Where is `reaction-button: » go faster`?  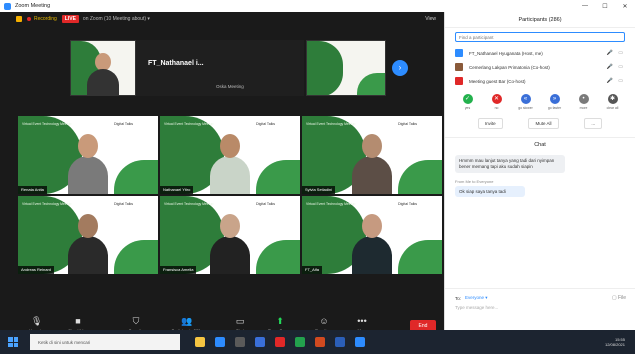
reaction-button: » go faster is located at coordinates (555, 102).